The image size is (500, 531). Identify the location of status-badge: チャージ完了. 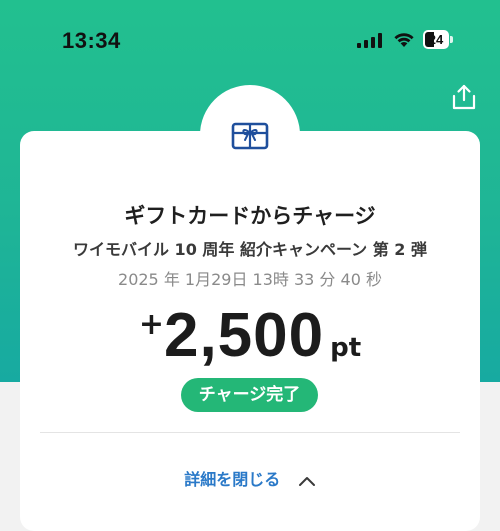
(249, 395).